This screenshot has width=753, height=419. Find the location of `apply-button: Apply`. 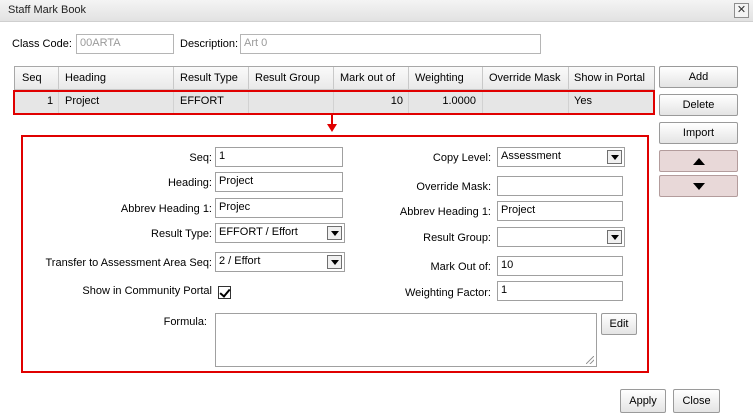

apply-button: Apply is located at coordinates (643, 401).